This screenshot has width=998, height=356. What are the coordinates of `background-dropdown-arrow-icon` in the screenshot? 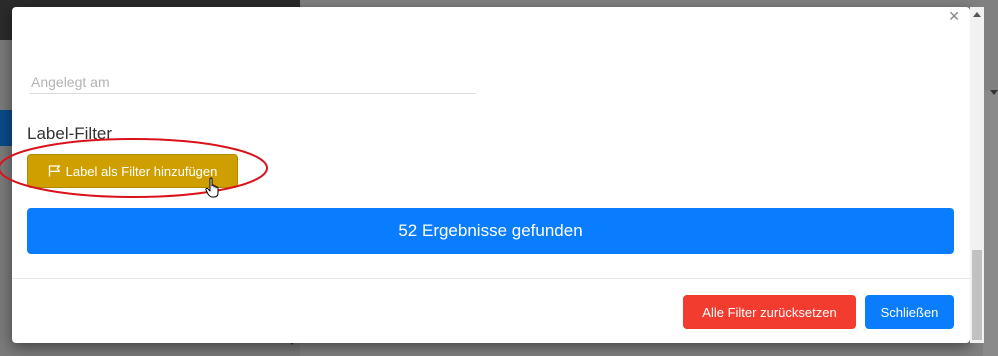 It's located at (994, 92).